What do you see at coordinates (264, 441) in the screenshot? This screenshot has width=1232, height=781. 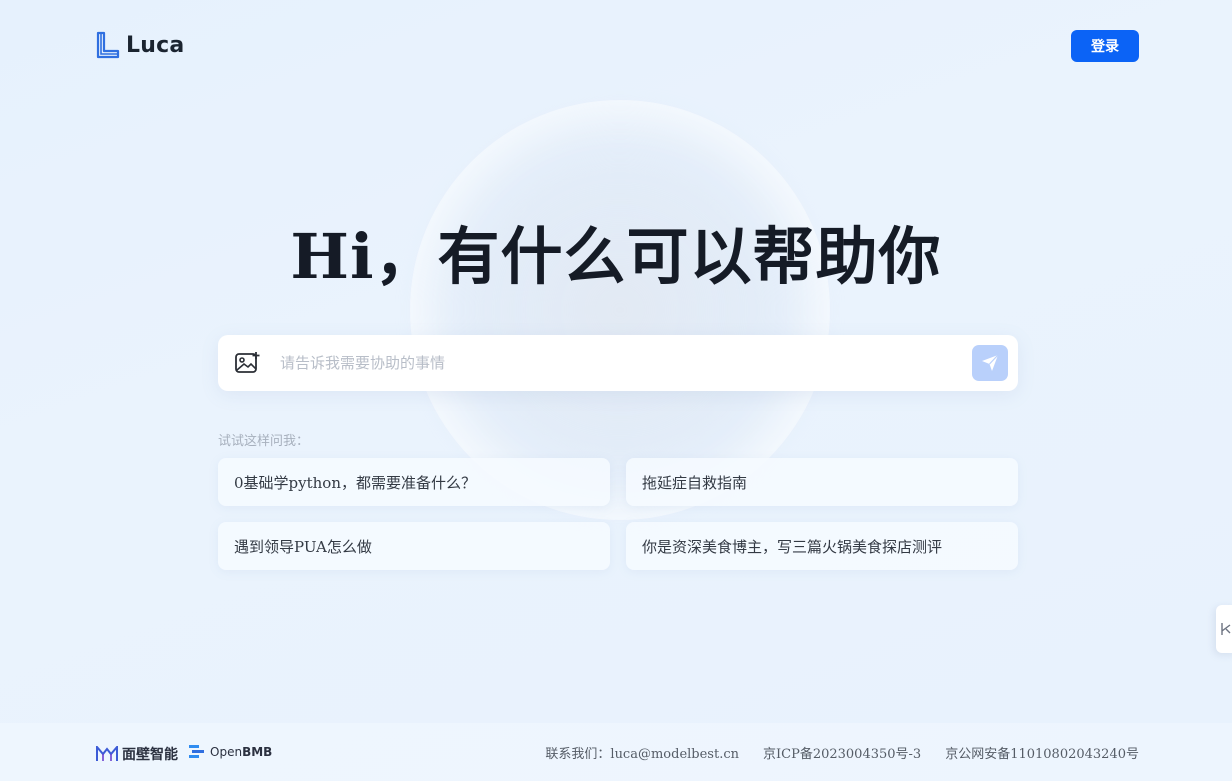 I see `suggestions-label: 试试这样问我：` at bounding box center [264, 441].